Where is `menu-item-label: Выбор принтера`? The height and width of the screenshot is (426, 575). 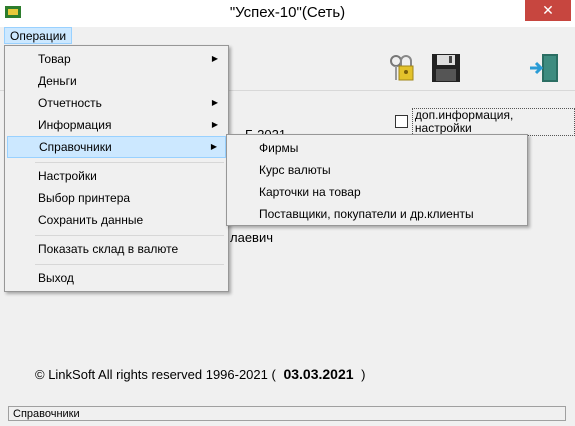
menu-item-label: Выбор принтера is located at coordinates (84, 198).